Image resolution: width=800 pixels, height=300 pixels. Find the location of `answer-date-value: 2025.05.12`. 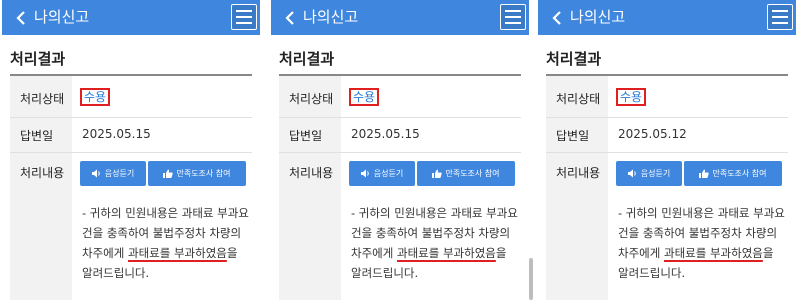

answer-date-value: 2025.05.12 is located at coordinates (652, 134).